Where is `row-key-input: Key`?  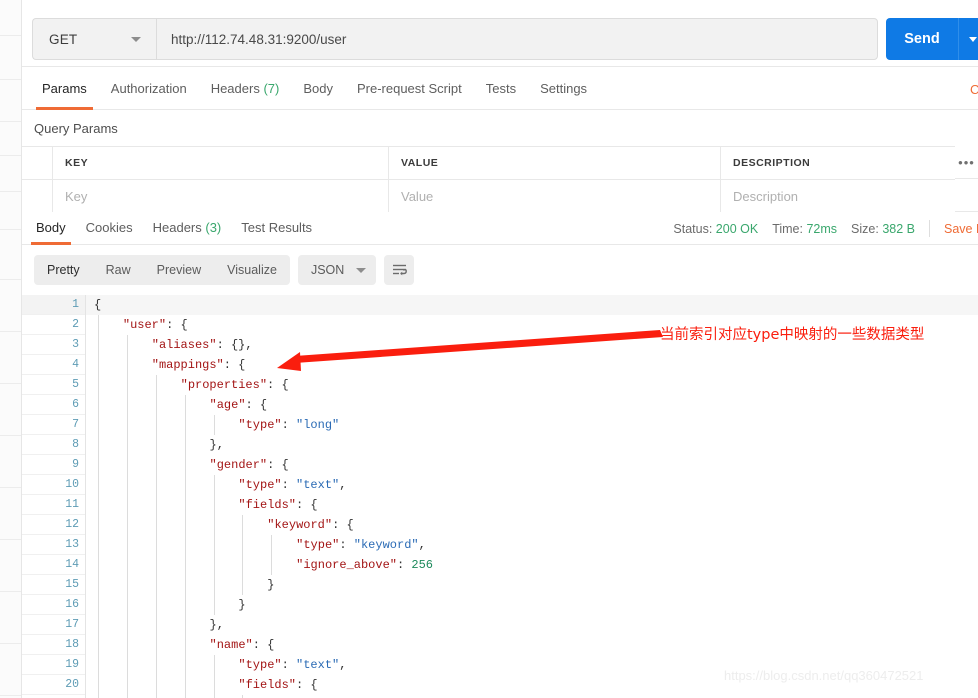 row-key-input: Key is located at coordinates (221, 196).